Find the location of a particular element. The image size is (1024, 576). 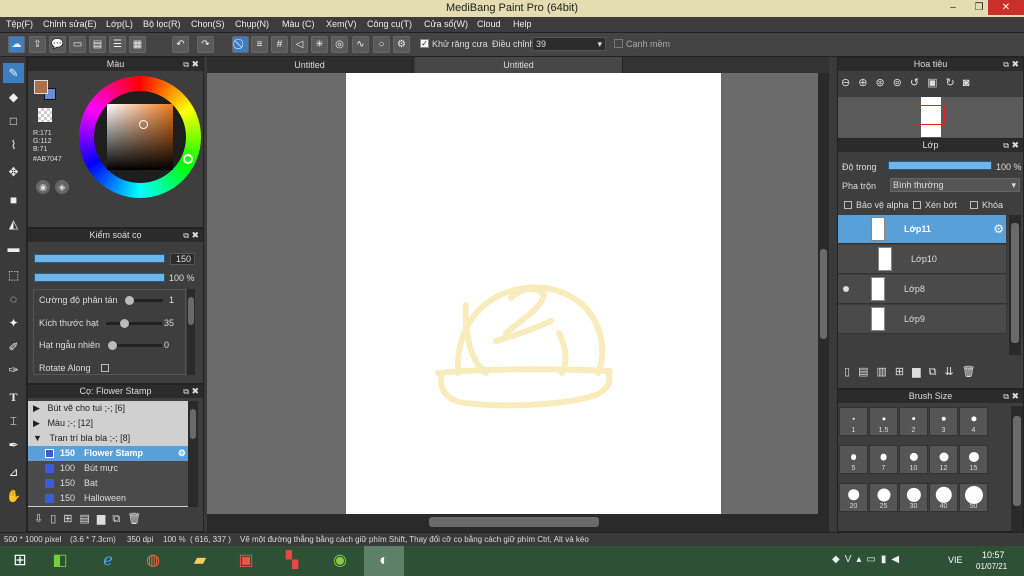

brush-size-slider is located at coordinates (99, 258).